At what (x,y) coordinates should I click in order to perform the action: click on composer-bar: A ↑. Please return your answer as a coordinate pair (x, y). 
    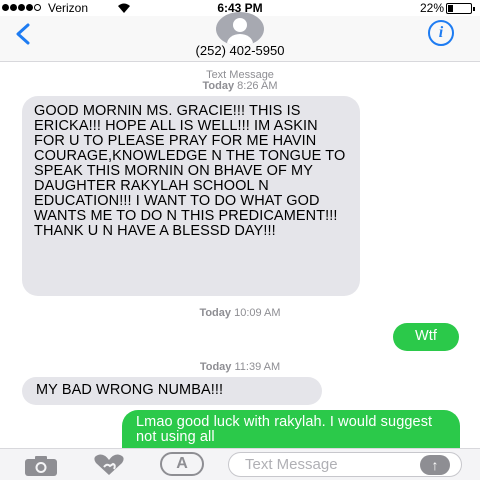
    Looking at the image, I should click on (240, 464).